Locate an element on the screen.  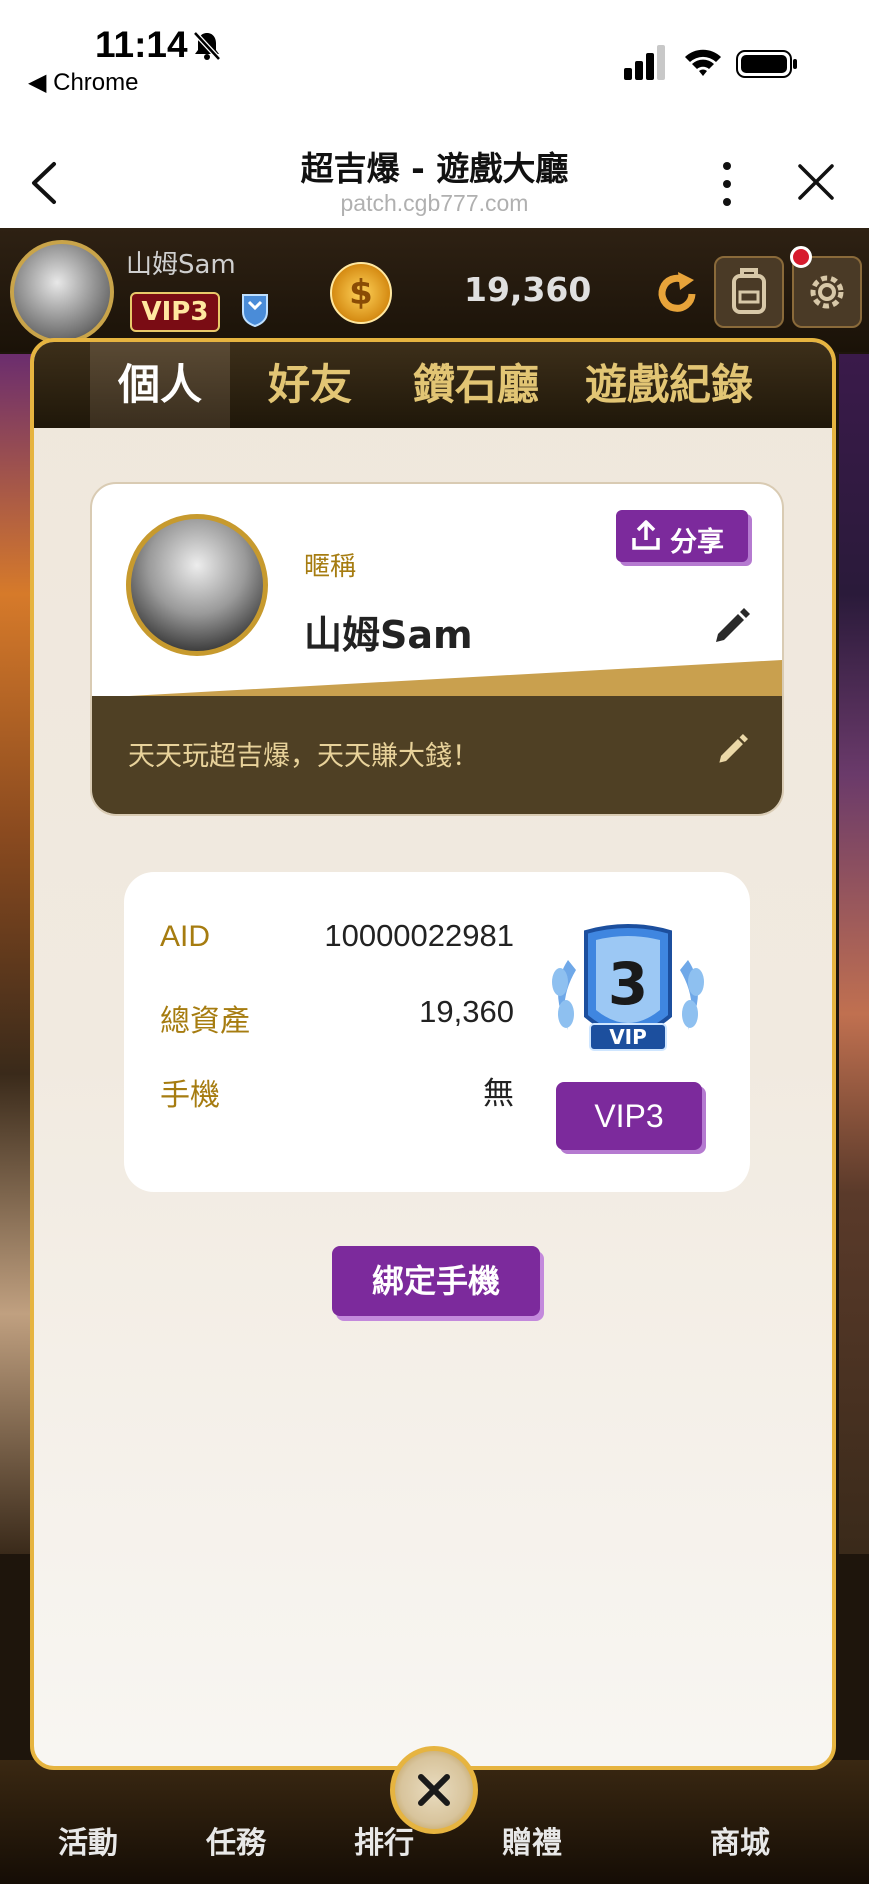
nav-item-tasks: 任務 is located at coordinates (236, 1840).